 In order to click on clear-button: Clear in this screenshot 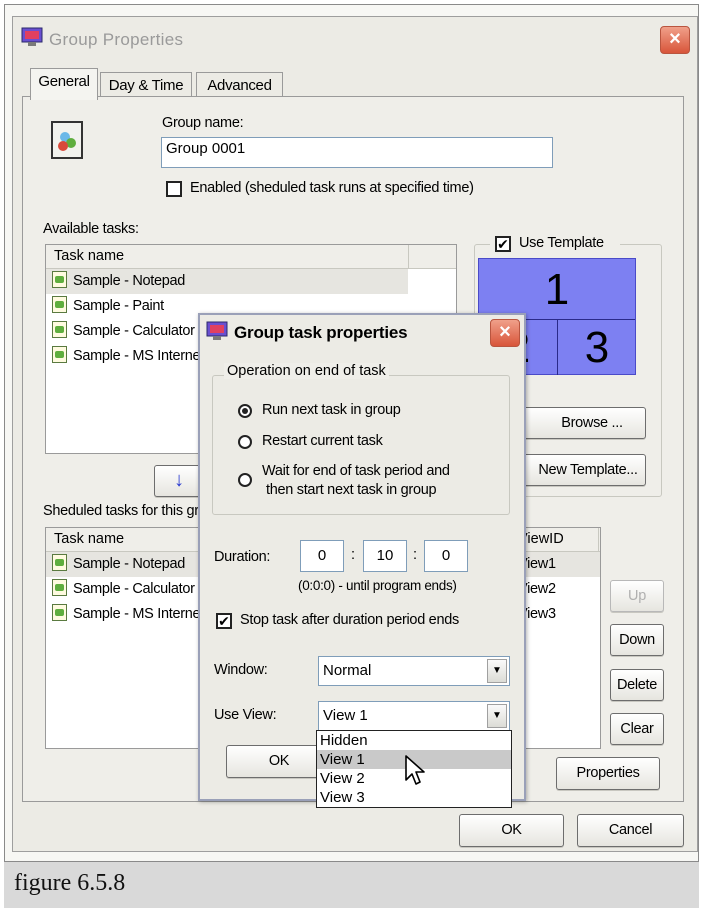, I will do `click(637, 729)`.